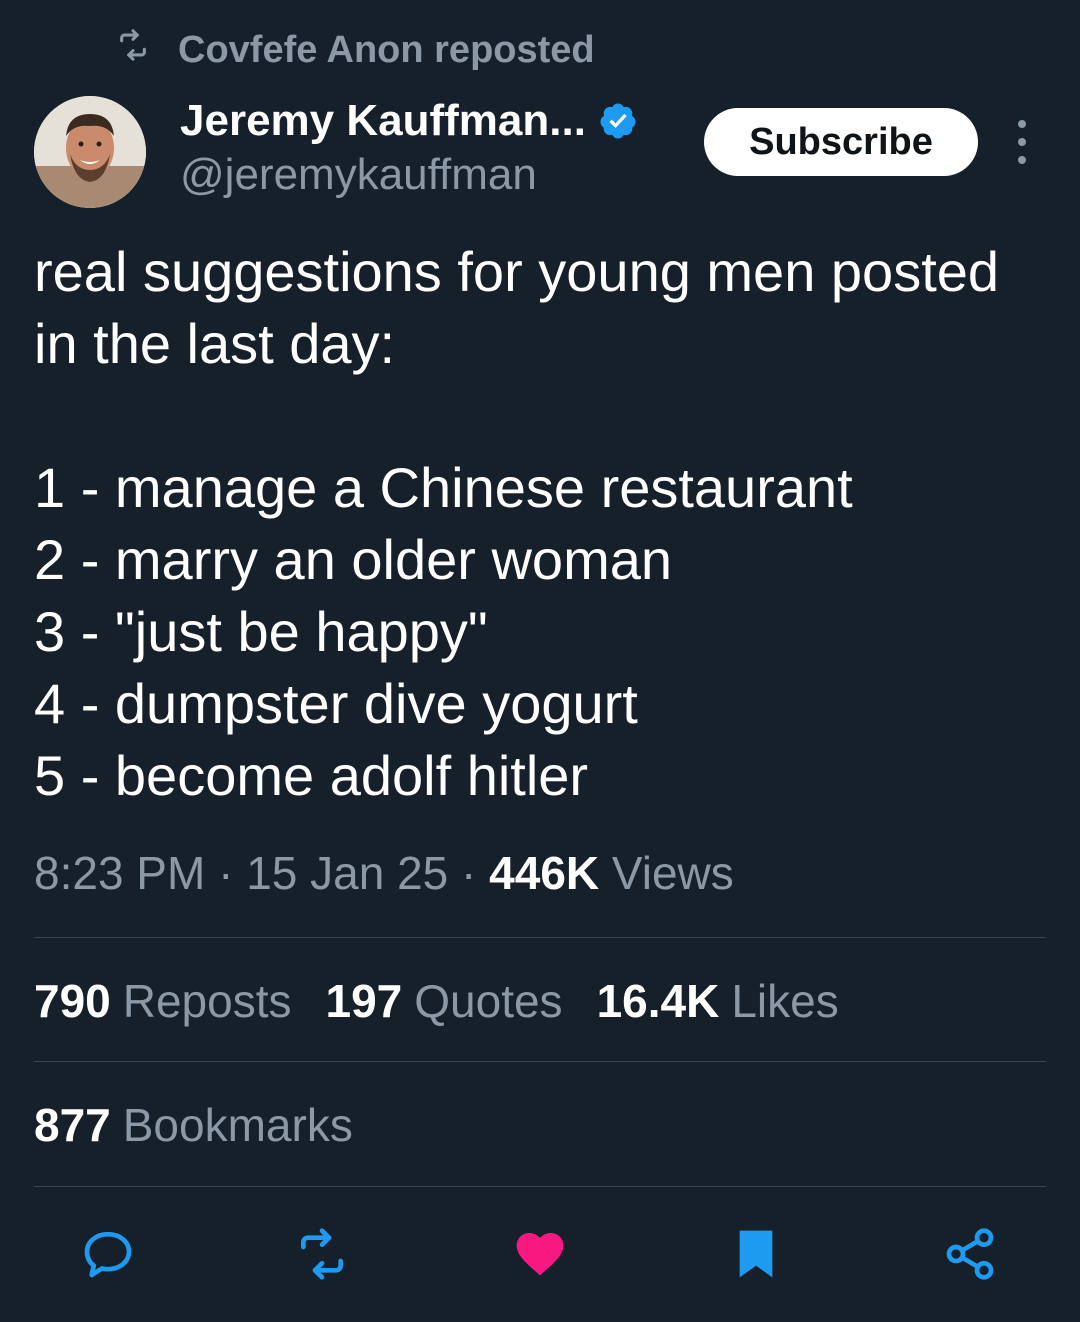 The image size is (1080, 1322). What do you see at coordinates (90, 152) in the screenshot?
I see `avatar` at bounding box center [90, 152].